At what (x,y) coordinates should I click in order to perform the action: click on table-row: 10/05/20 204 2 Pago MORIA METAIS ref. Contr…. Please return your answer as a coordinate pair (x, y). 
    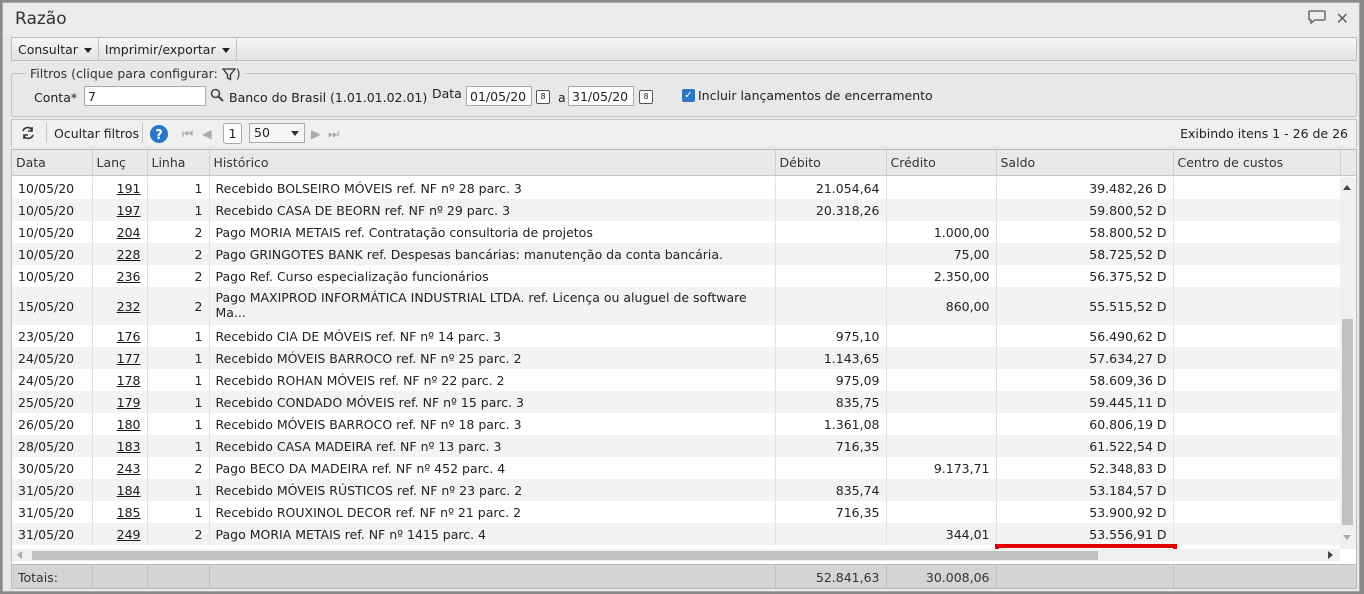
    Looking at the image, I should click on (676, 232).